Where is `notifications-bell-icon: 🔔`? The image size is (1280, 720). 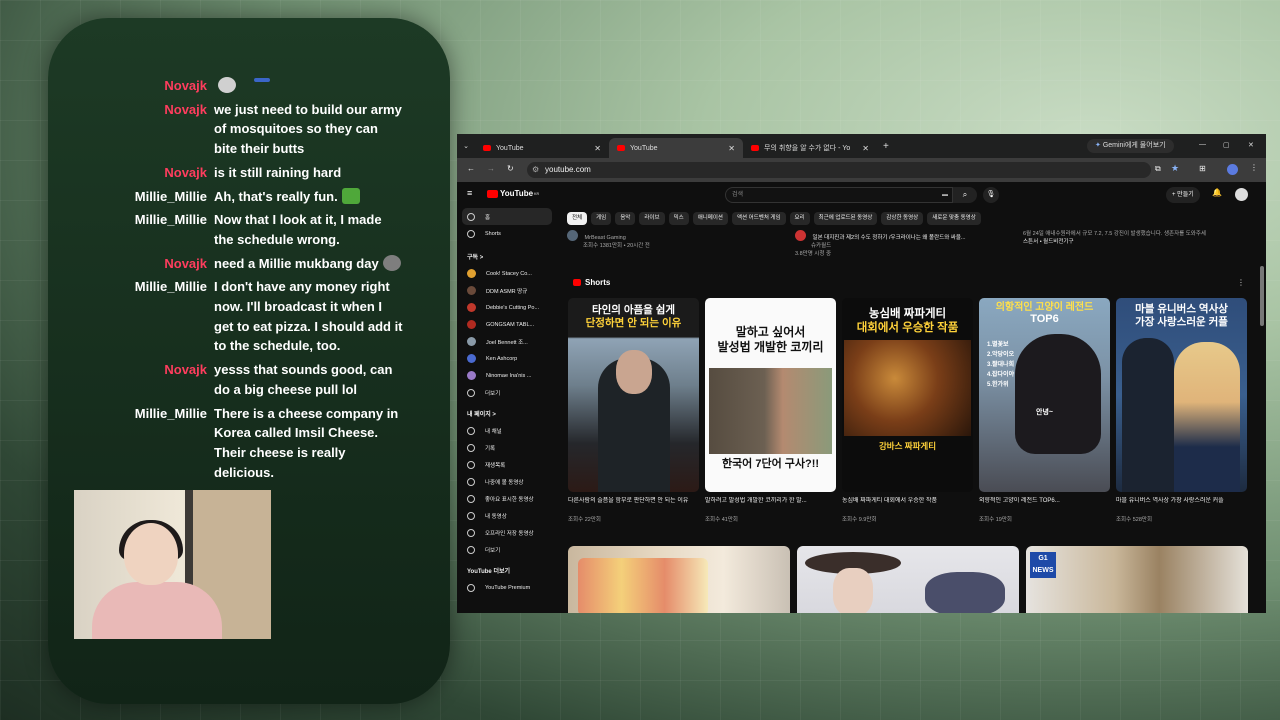
notifications-bell-icon: 🔔 is located at coordinates (1217, 192).